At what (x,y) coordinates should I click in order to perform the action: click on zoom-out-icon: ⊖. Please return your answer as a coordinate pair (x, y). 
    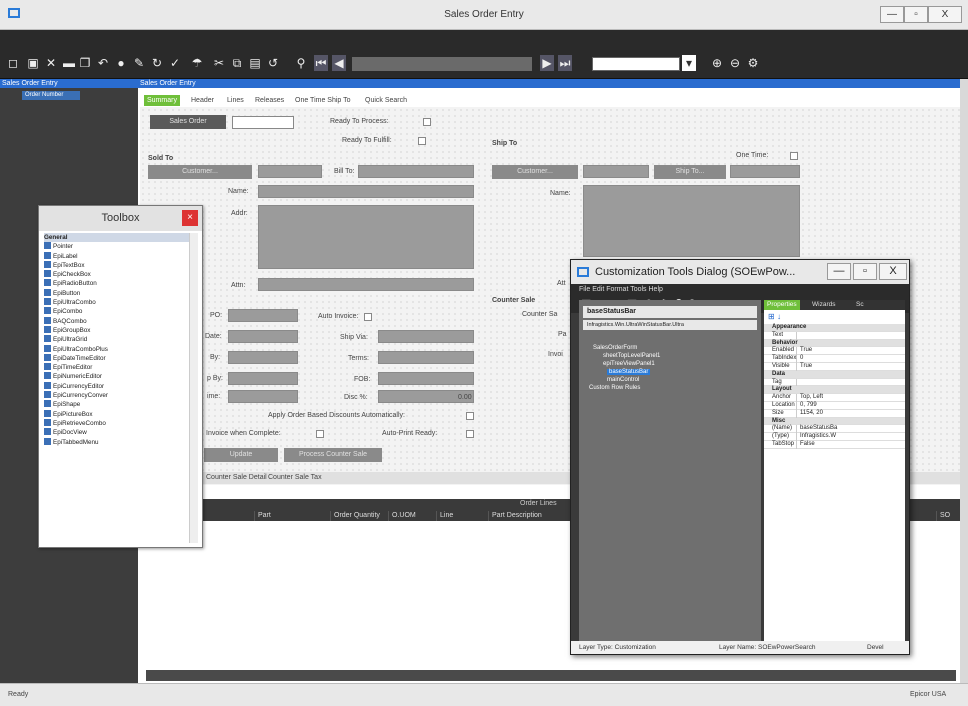
    Looking at the image, I should click on (735, 63).